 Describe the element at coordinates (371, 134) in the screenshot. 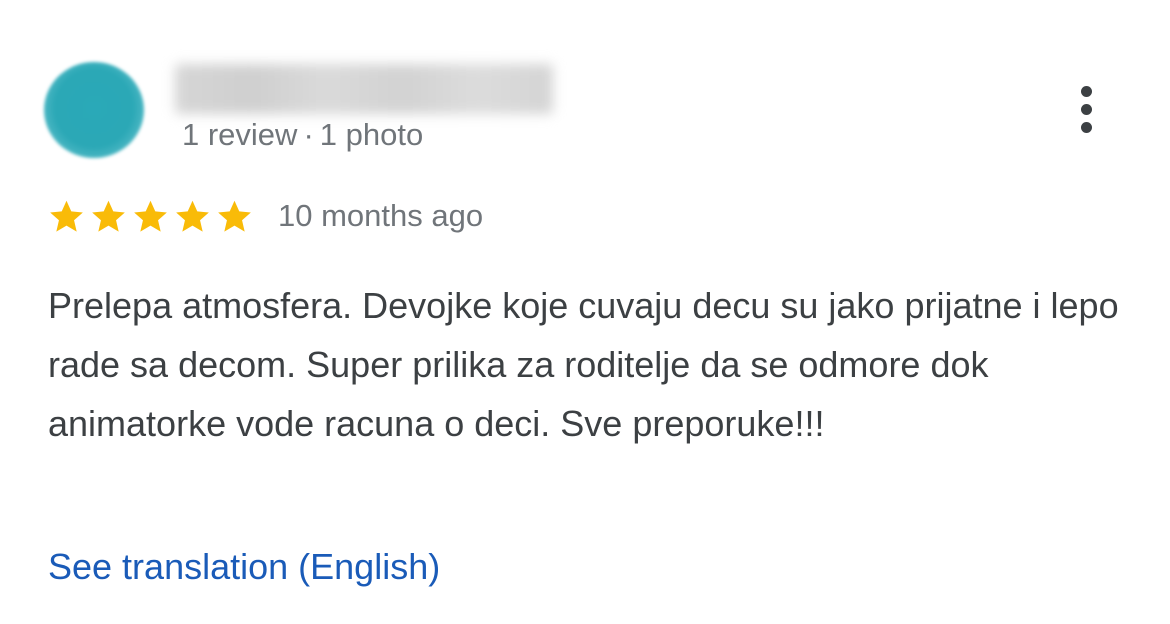

I see `photo-count: 1 photo` at that location.